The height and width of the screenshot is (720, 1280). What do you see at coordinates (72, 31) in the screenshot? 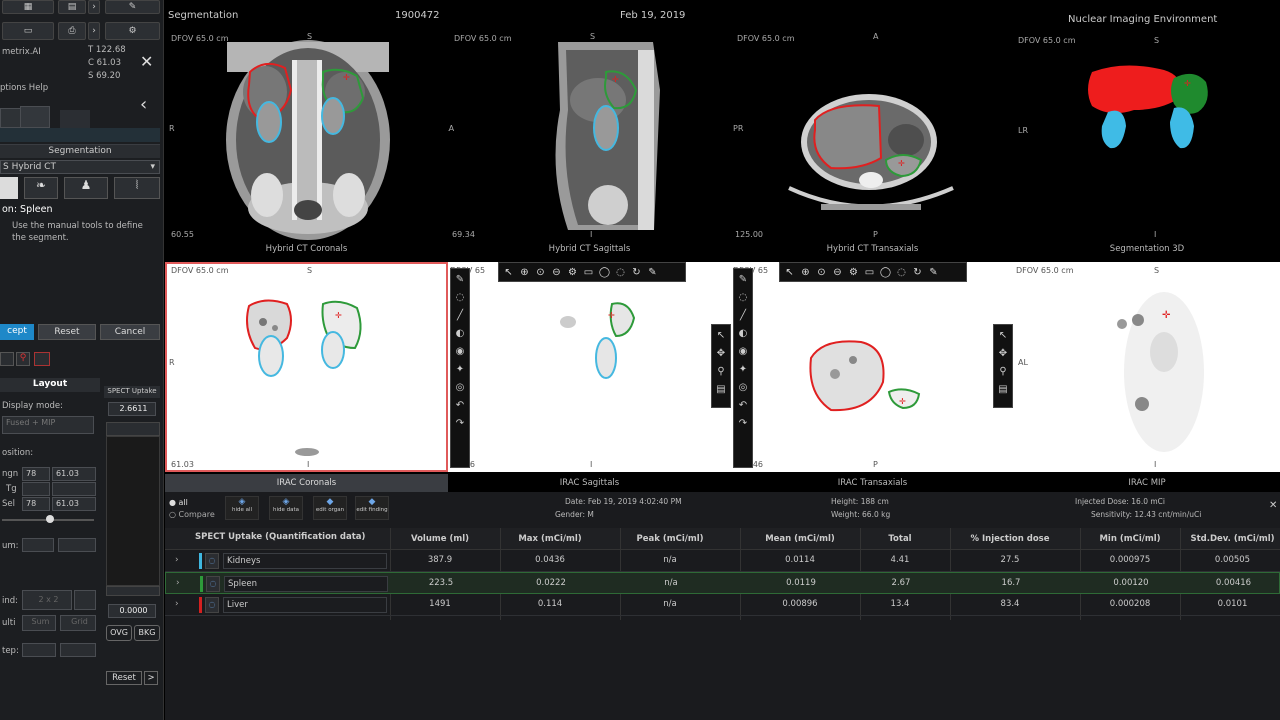
I see `toolbar-button-5: ⎙` at bounding box center [72, 31].